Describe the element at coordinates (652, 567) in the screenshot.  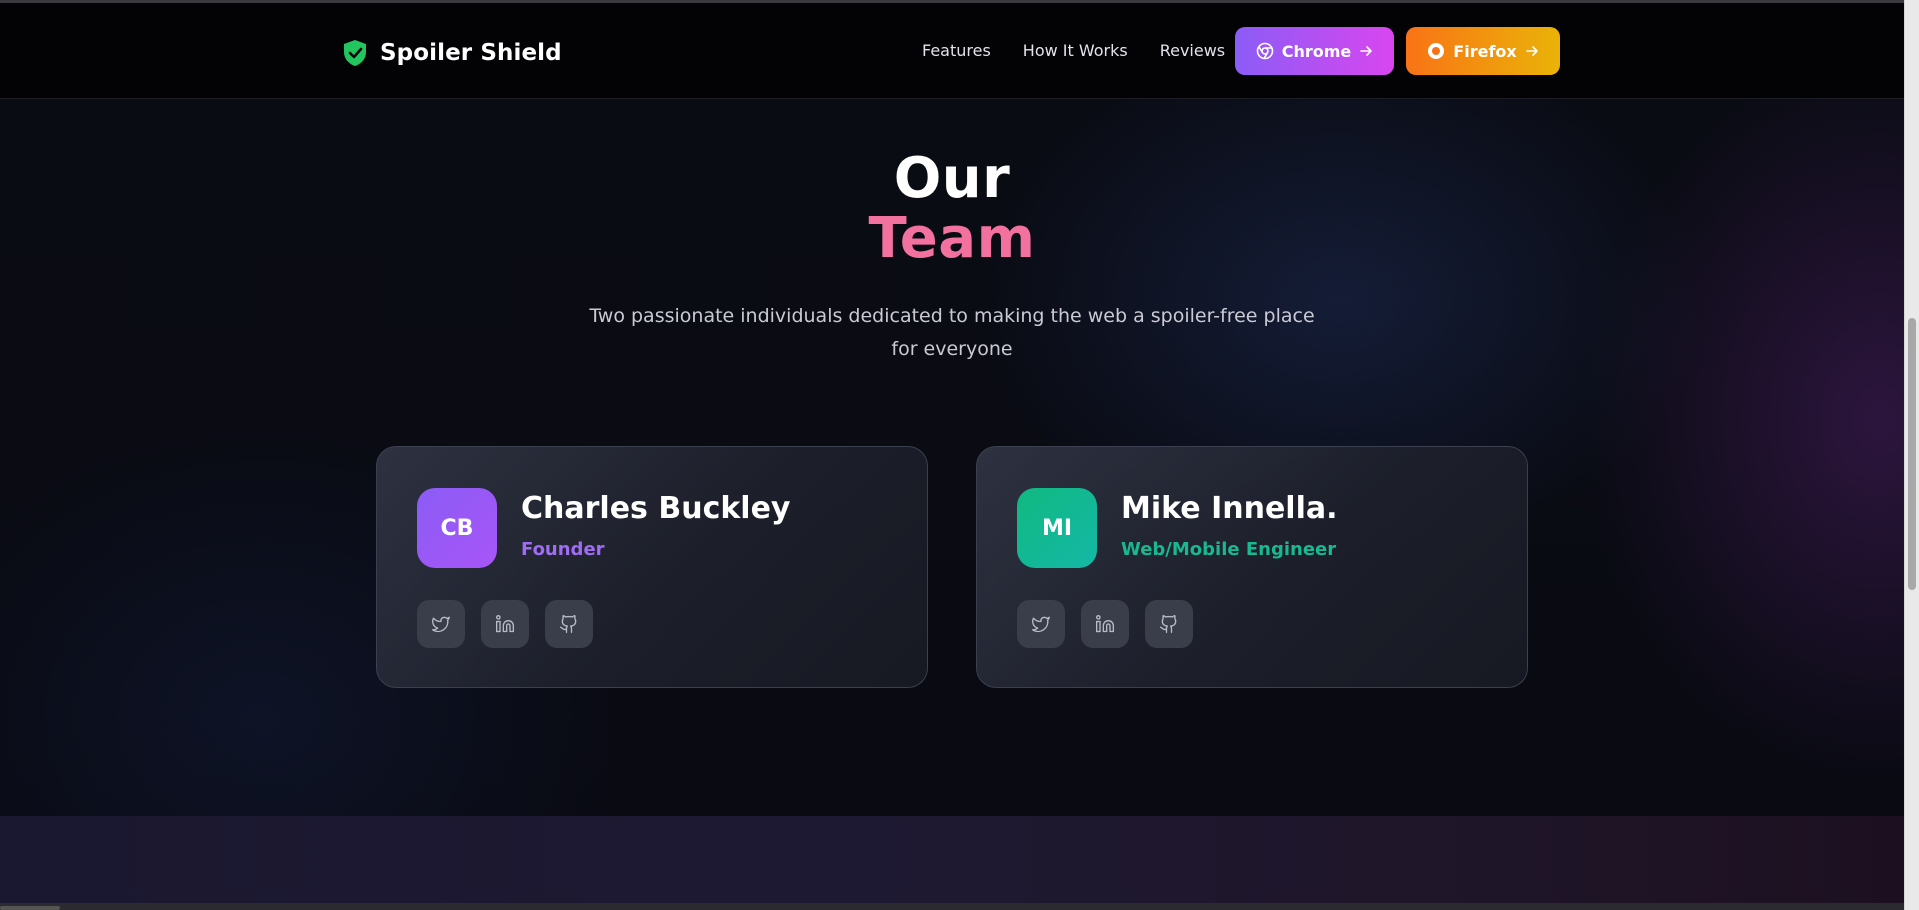
I see `team-member-card: CB Charles Buckley Founder` at that location.